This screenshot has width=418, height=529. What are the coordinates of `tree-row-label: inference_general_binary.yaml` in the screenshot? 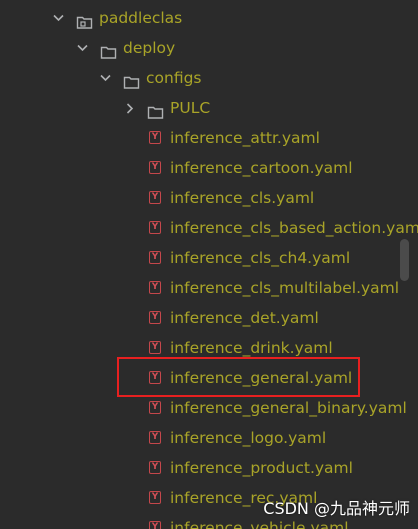 It's located at (288, 408).